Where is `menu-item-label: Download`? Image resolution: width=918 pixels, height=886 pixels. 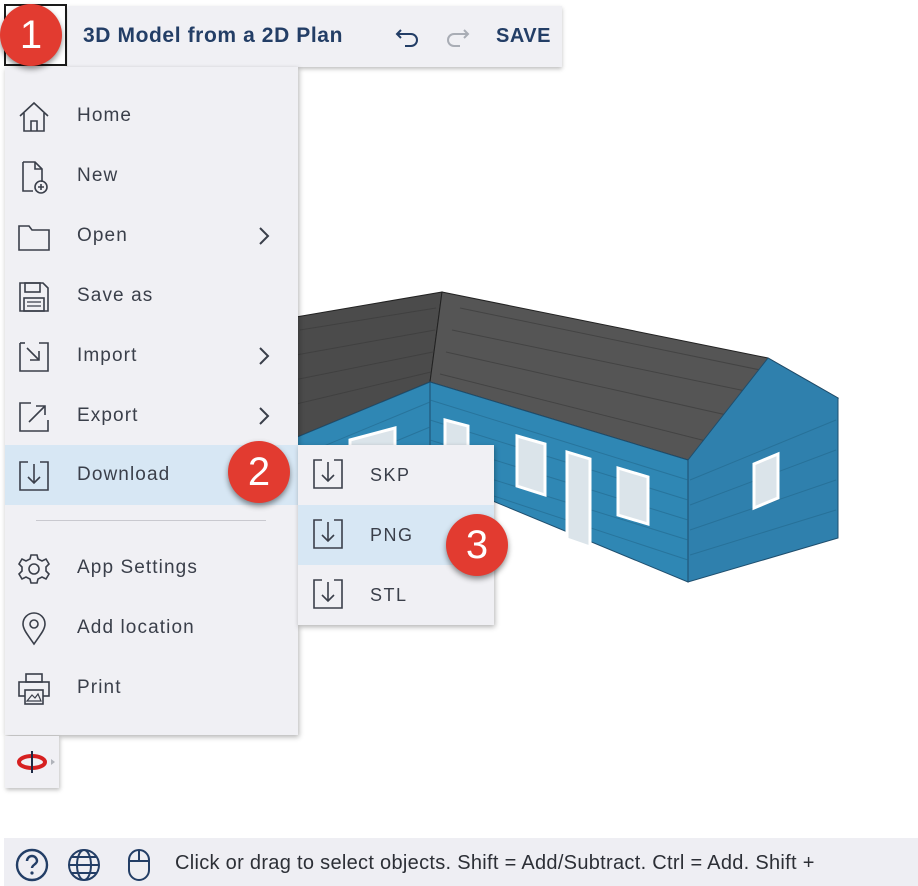 menu-item-label: Download is located at coordinates (124, 474).